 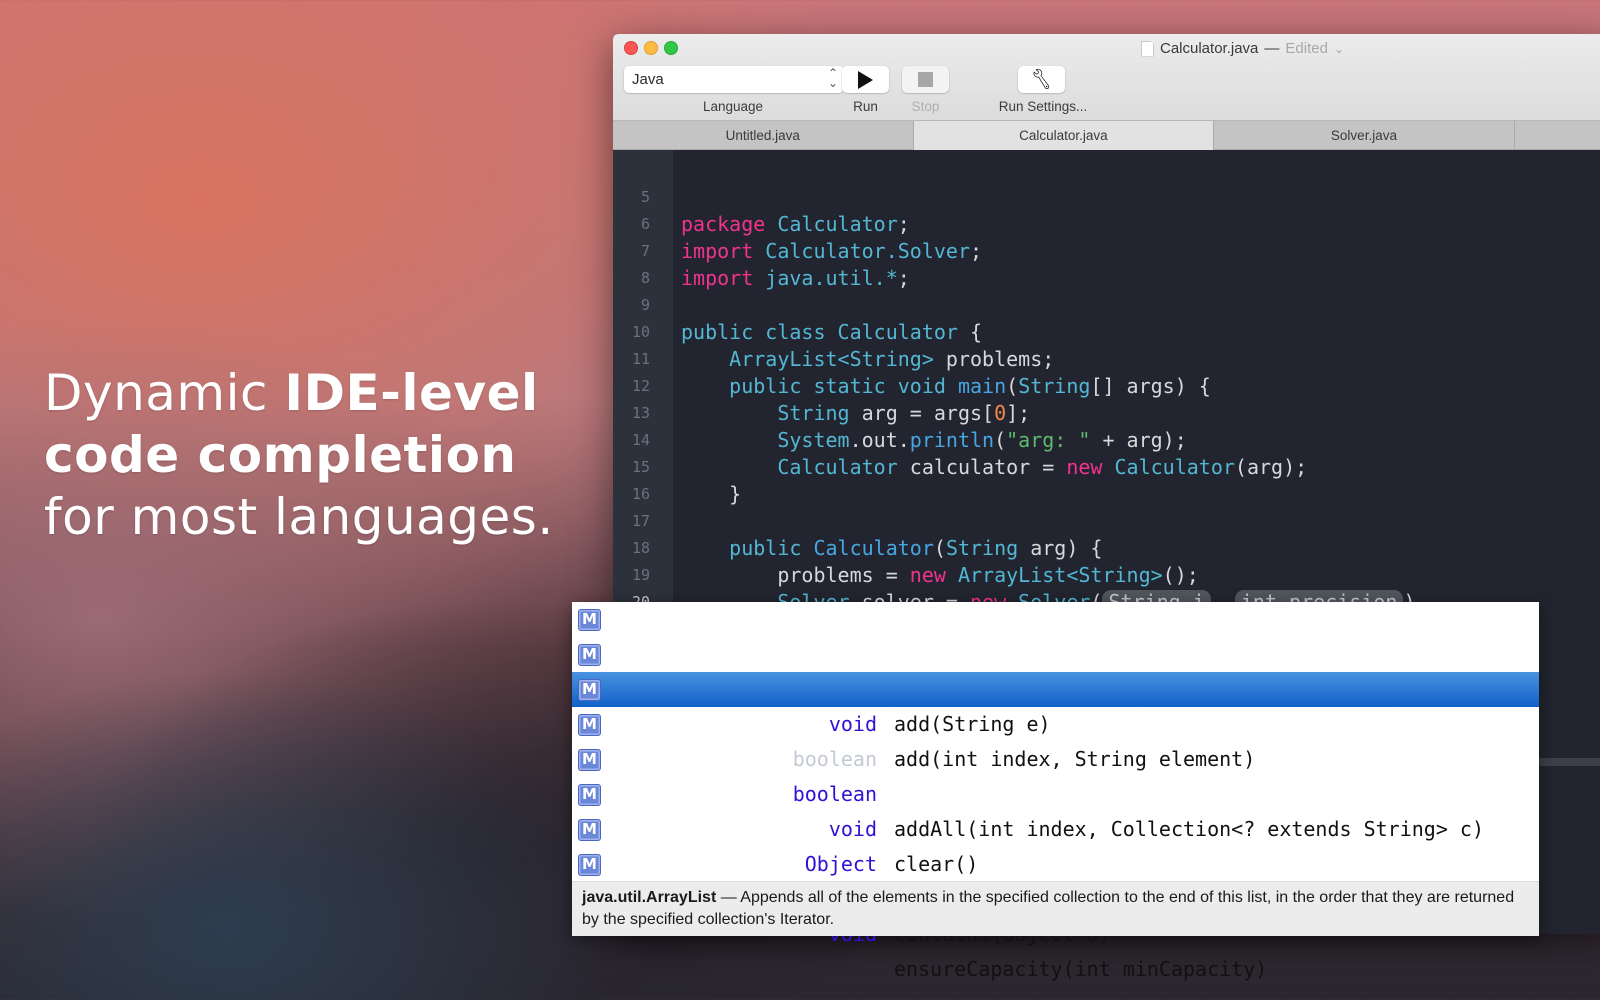 I want to click on code-line: 18 problems = new ArrayList<String>();, so click(x=1106, y=547).